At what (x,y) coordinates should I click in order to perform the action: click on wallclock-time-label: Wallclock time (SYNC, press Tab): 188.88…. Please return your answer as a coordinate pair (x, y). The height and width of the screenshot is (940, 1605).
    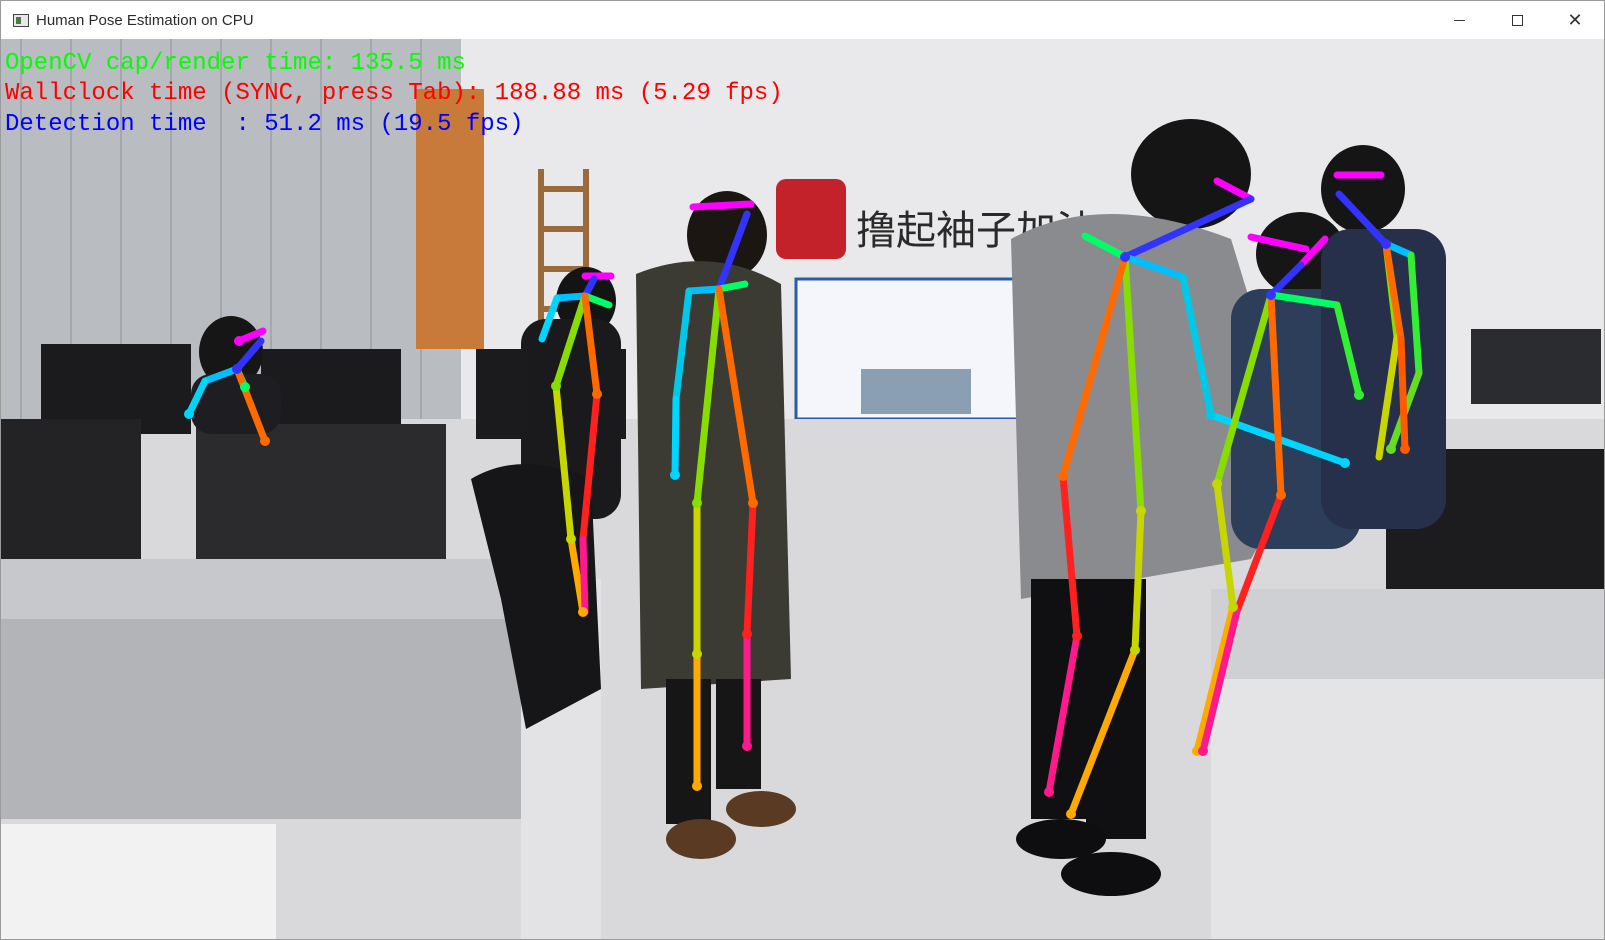
    Looking at the image, I should click on (394, 93).